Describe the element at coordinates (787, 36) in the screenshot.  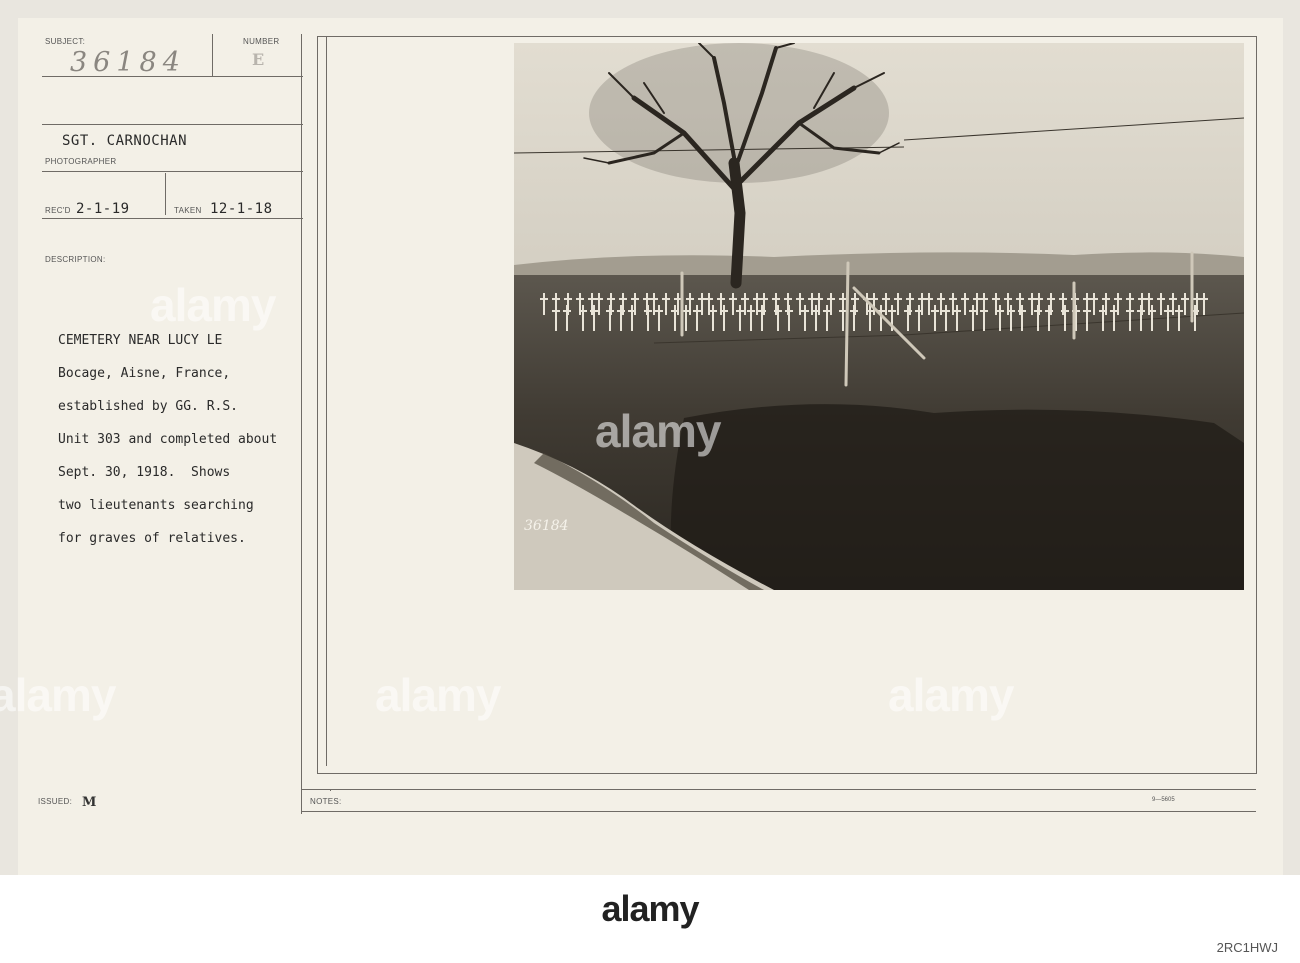
I see `frame-top` at that location.